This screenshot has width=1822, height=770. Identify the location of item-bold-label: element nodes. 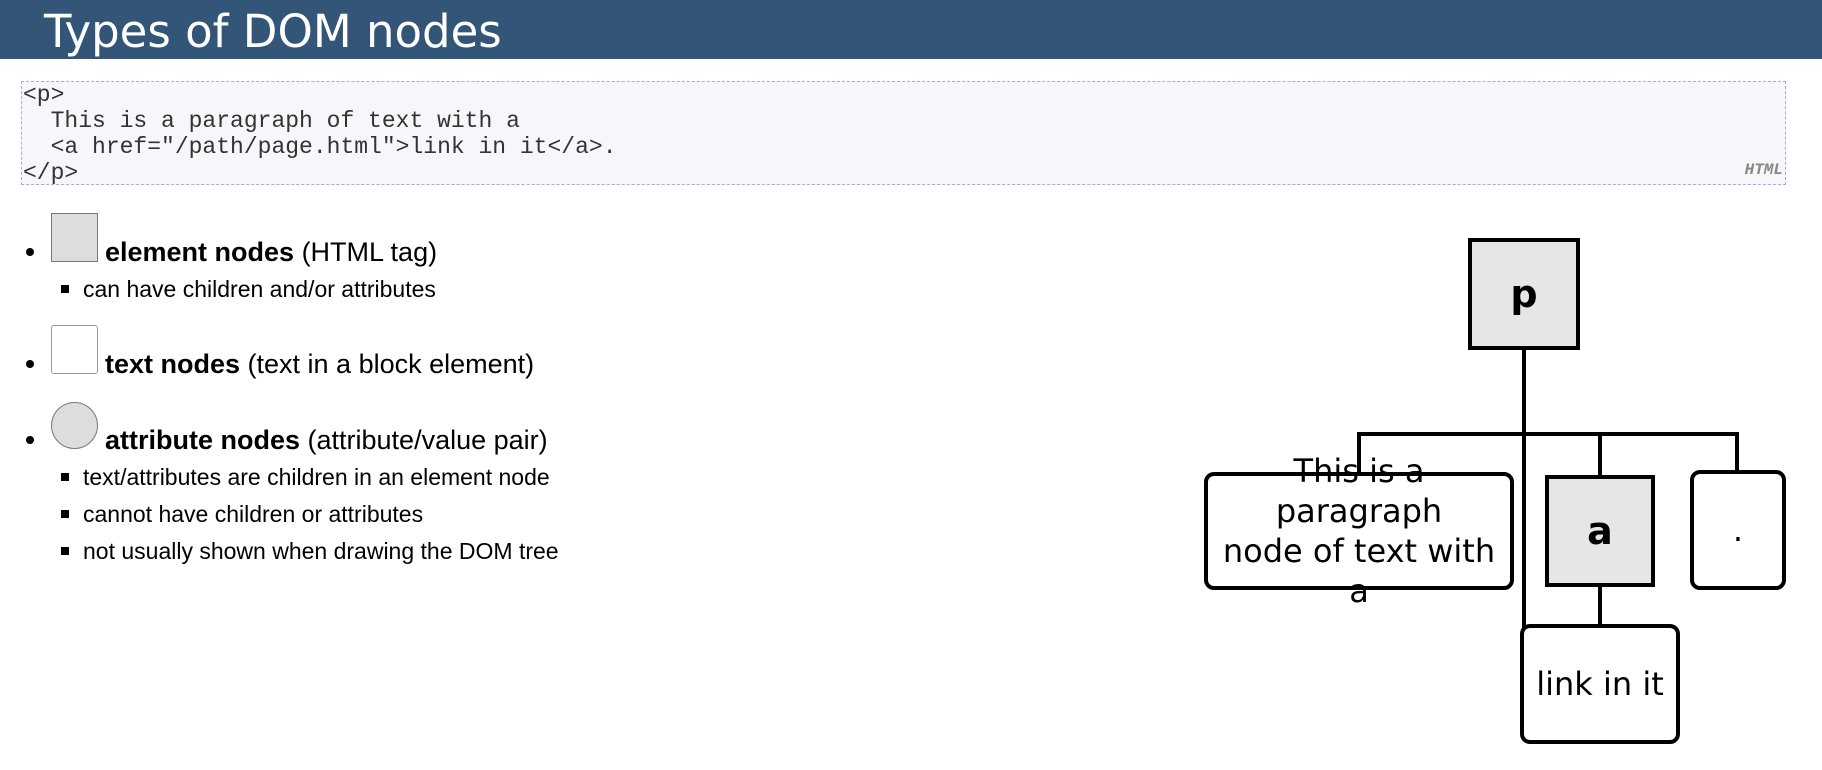
(200, 252).